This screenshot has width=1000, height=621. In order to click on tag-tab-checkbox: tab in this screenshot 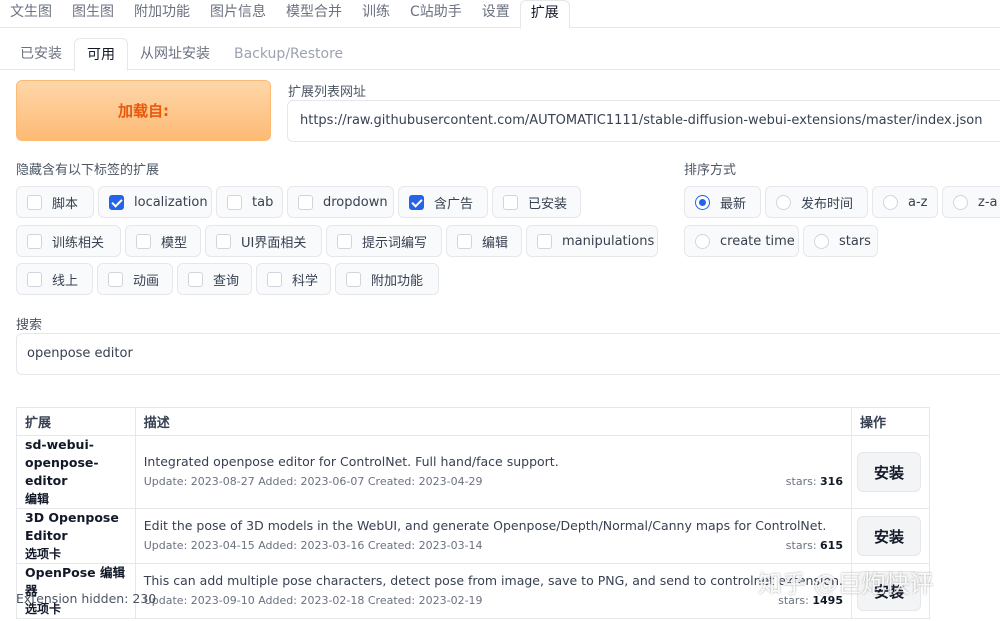, I will do `click(249, 202)`.